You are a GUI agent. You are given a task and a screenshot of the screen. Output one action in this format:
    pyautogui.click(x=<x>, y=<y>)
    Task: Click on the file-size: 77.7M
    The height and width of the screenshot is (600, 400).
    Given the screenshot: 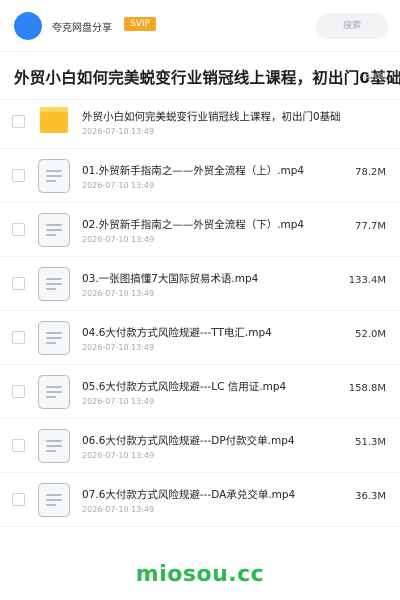 What is the action you would take?
    pyautogui.click(x=370, y=226)
    